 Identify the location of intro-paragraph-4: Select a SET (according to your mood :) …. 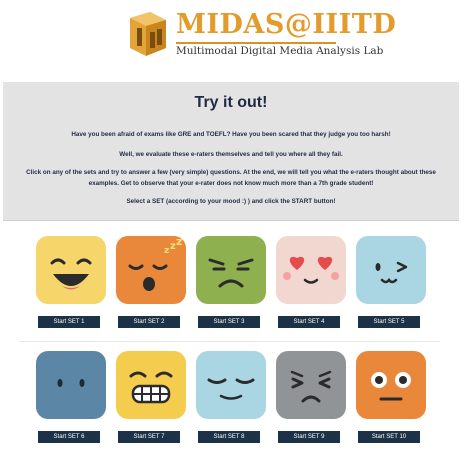
(231, 201).